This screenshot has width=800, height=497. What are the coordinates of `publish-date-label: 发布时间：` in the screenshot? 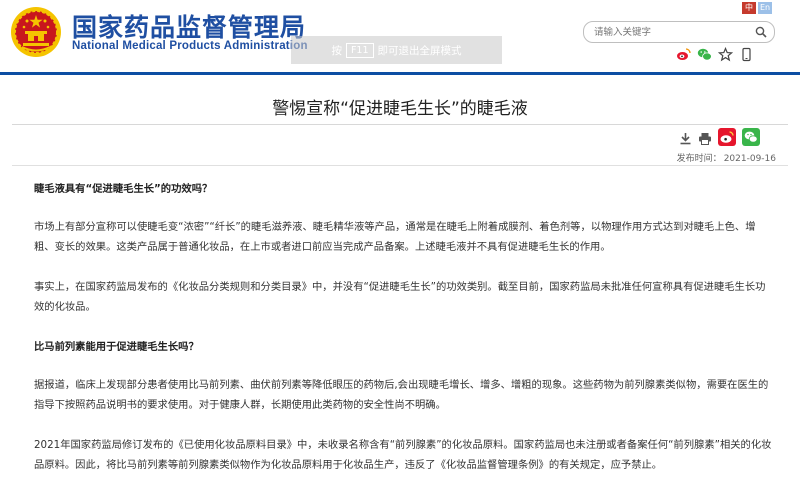 It's located at (699, 159).